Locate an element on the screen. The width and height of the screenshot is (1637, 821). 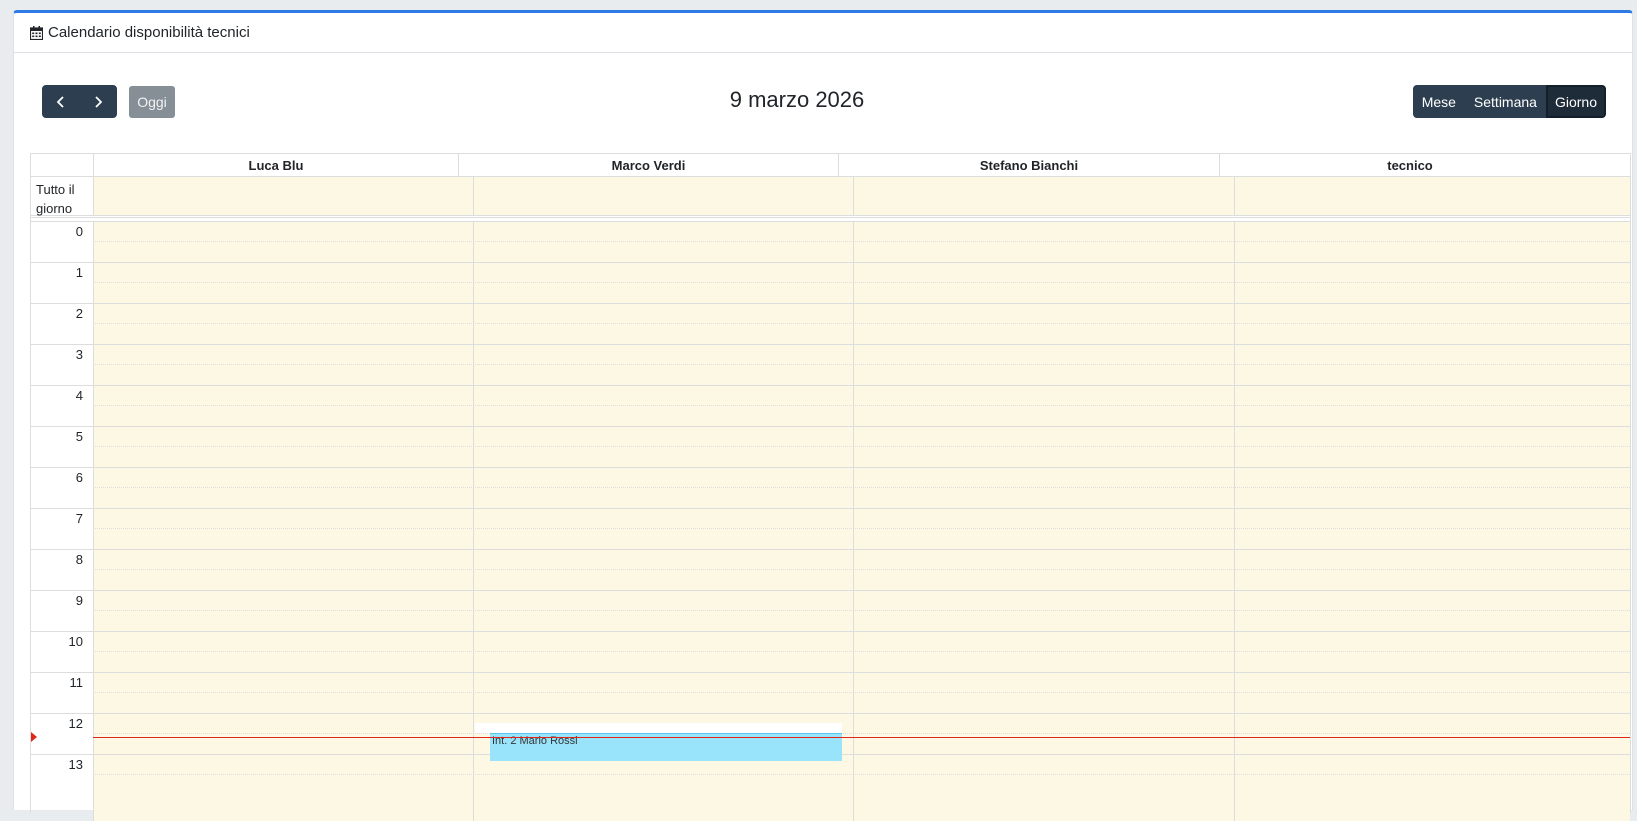
view-week-button: Settimana is located at coordinates (1505, 101).